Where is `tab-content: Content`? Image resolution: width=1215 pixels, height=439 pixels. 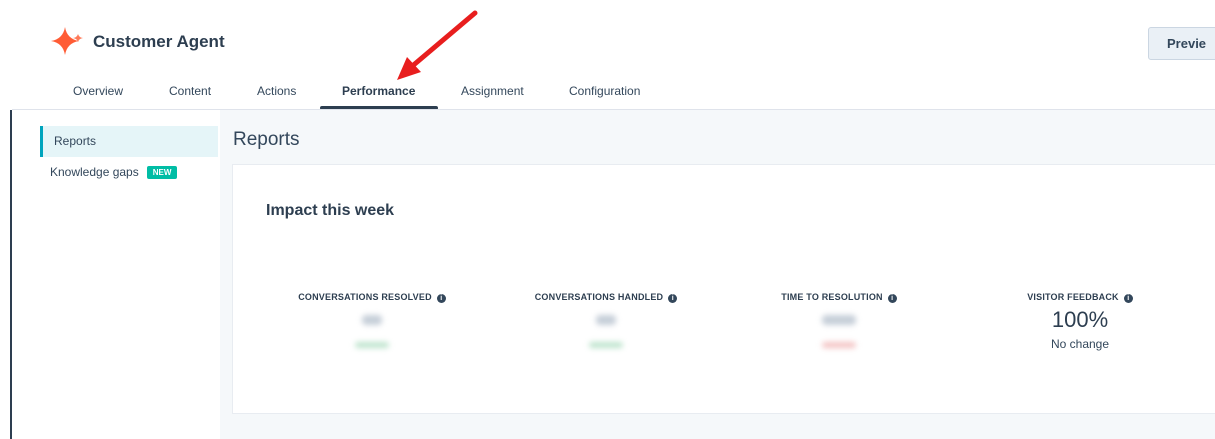
tab-content: Content is located at coordinates (190, 91).